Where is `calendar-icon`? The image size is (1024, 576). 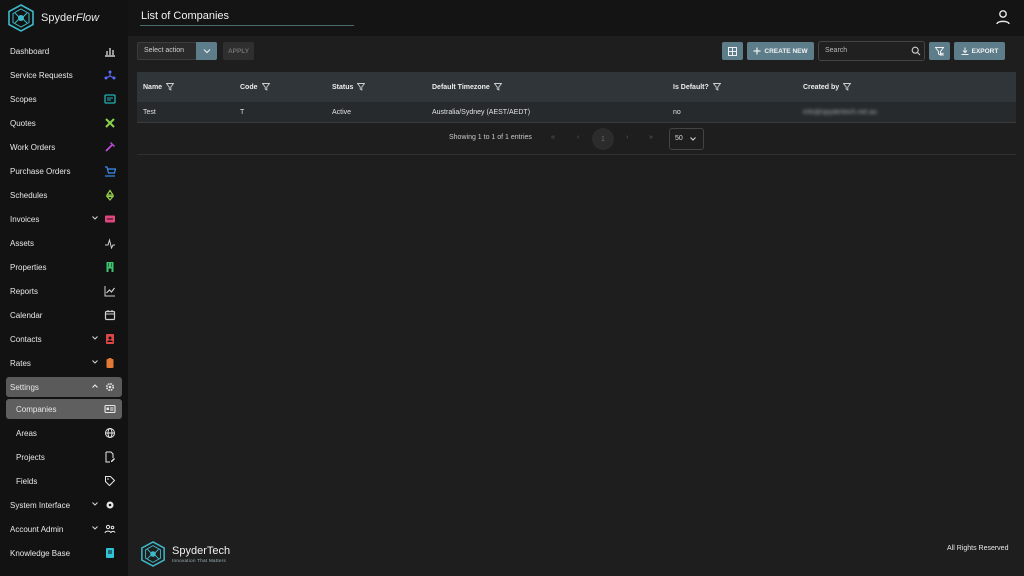 calendar-icon is located at coordinates (110, 315).